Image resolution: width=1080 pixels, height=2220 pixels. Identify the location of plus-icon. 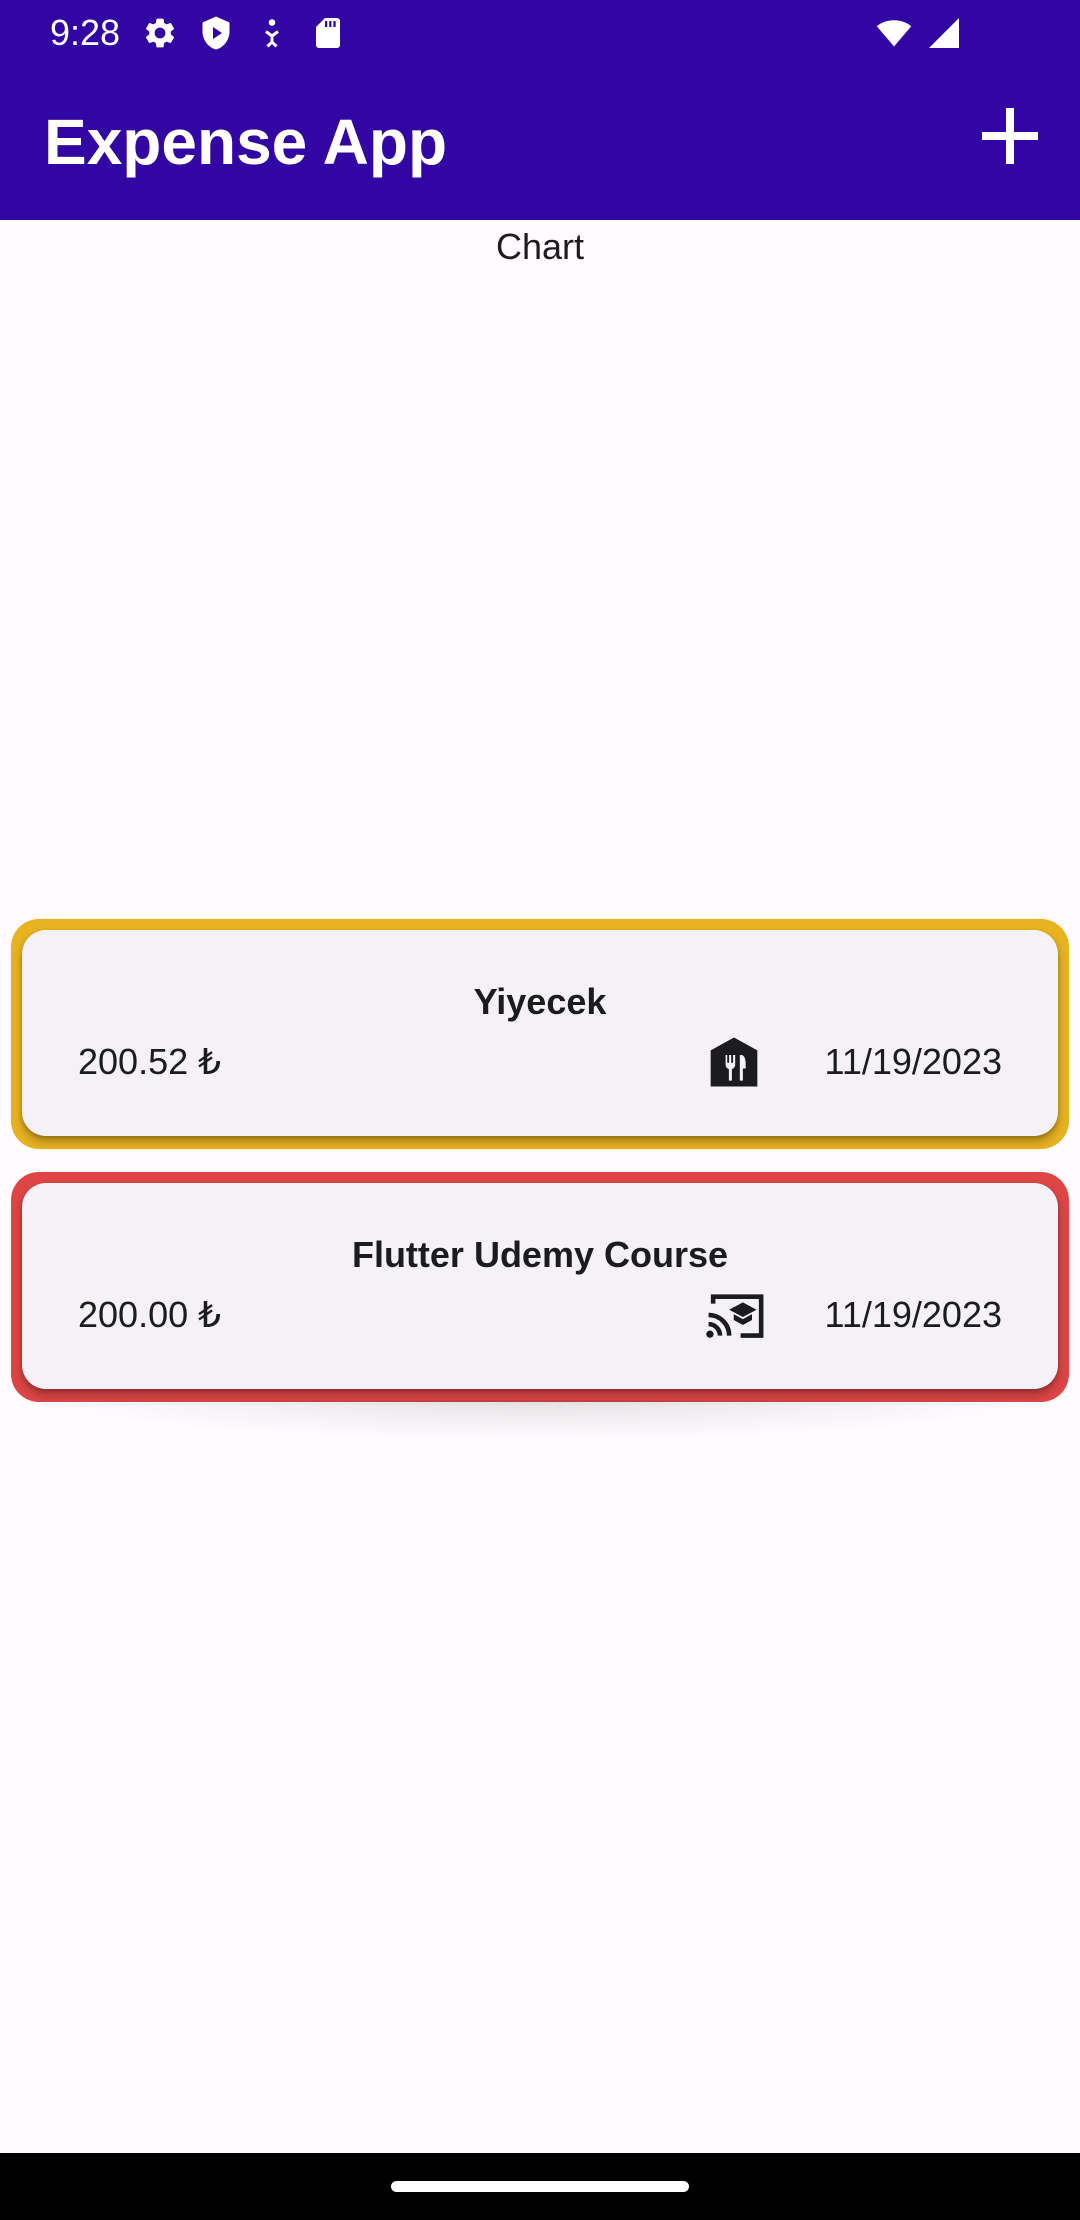
(1010, 136).